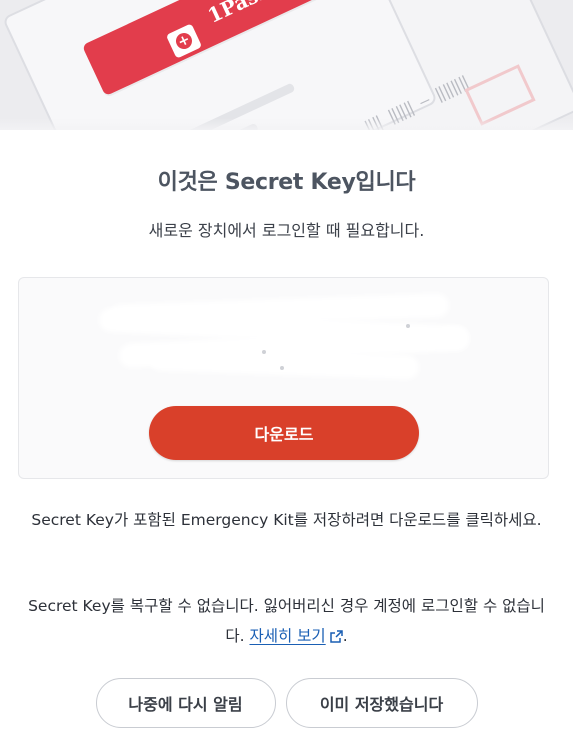 The image size is (573, 730). What do you see at coordinates (185, 703) in the screenshot?
I see `remind-later-button: 나중에 다시 알림` at bounding box center [185, 703].